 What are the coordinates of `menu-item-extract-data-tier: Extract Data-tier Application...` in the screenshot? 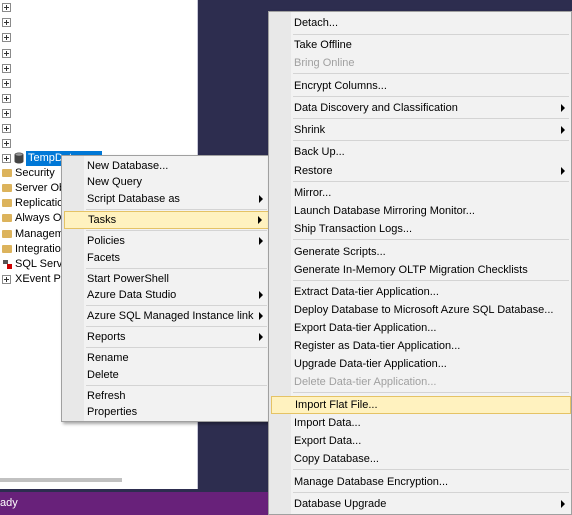 It's located at (431, 292).